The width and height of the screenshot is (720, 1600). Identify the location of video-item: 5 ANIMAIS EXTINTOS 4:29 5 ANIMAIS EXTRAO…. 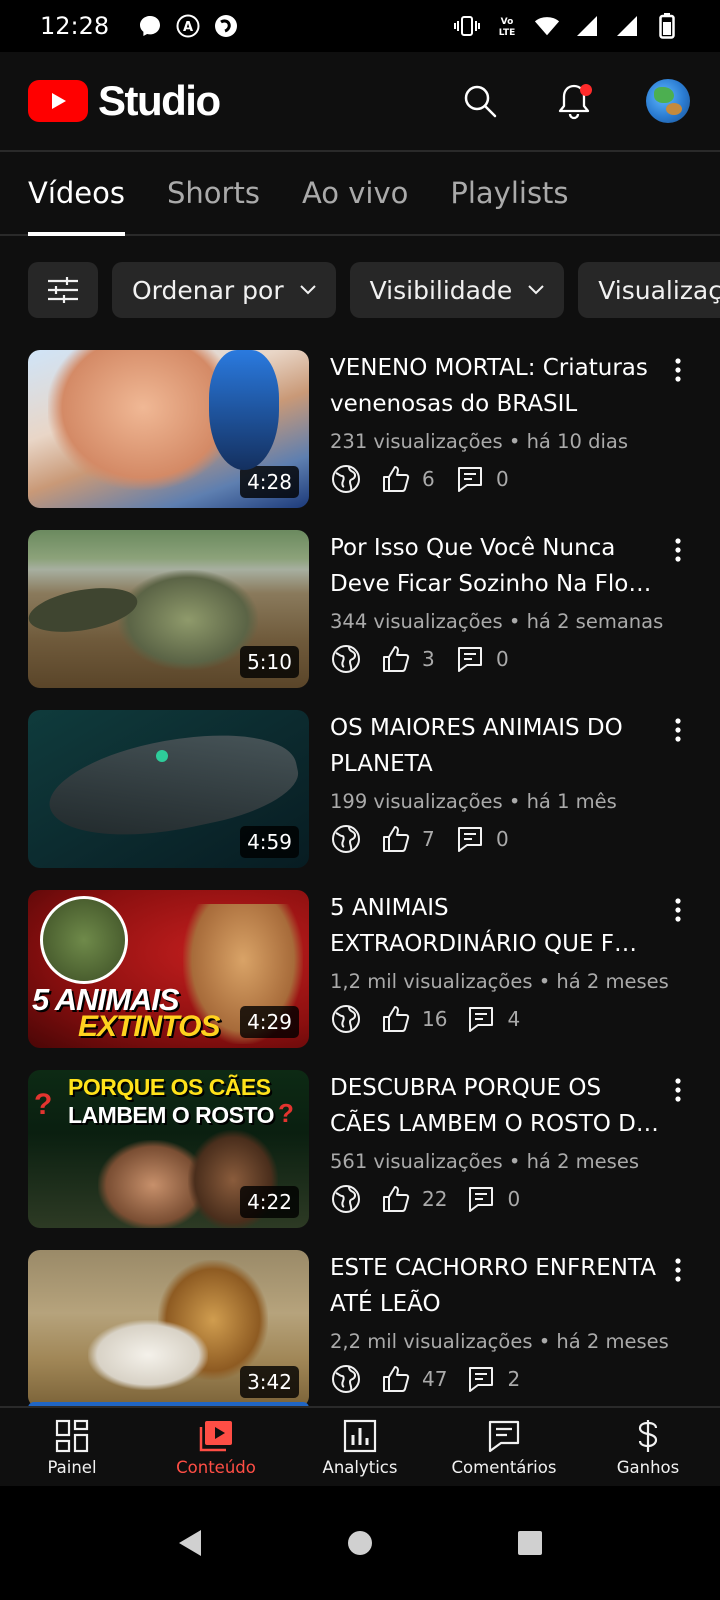
(360, 980).